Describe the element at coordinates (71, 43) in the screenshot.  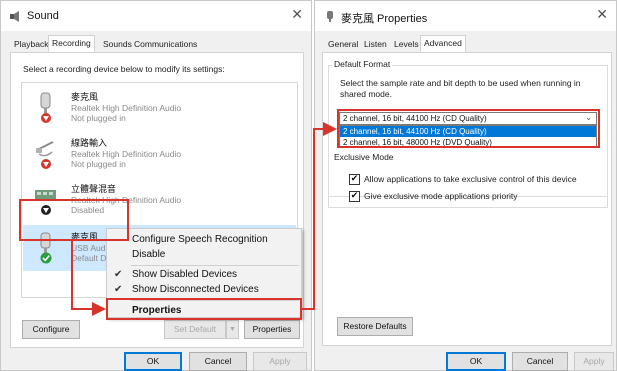
I see `tab-recording: Recording` at that location.